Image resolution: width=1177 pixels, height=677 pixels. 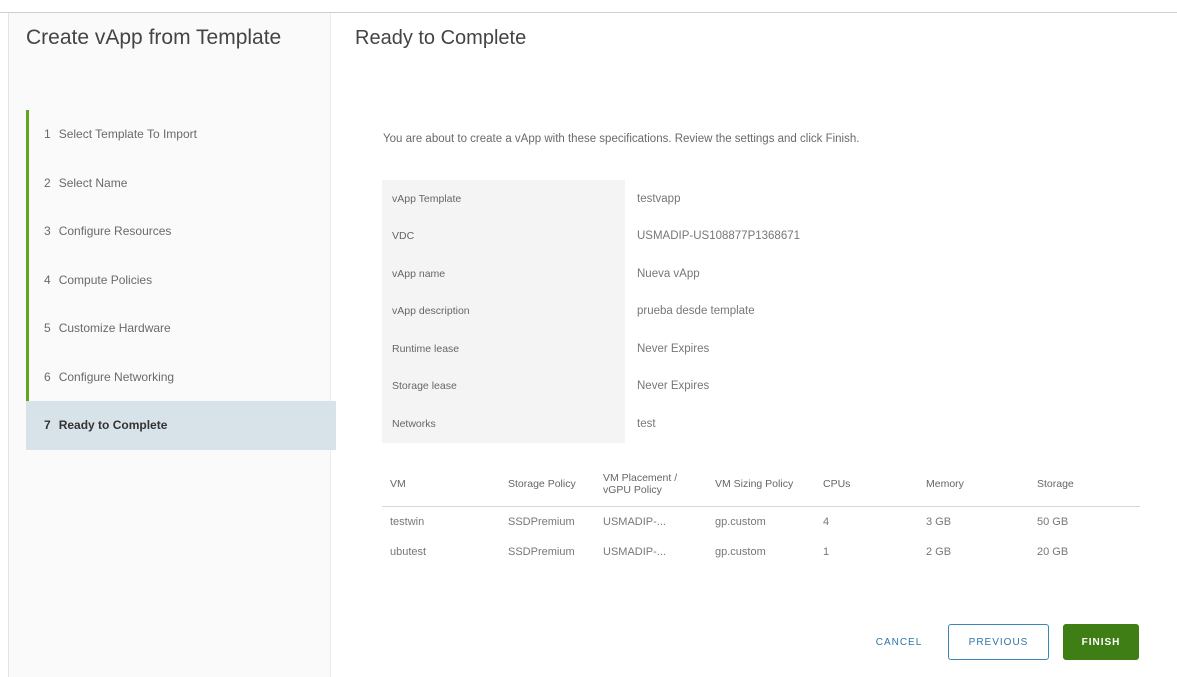 What do you see at coordinates (939, 522) in the screenshot?
I see `cell-memory: 3 GB` at bounding box center [939, 522].